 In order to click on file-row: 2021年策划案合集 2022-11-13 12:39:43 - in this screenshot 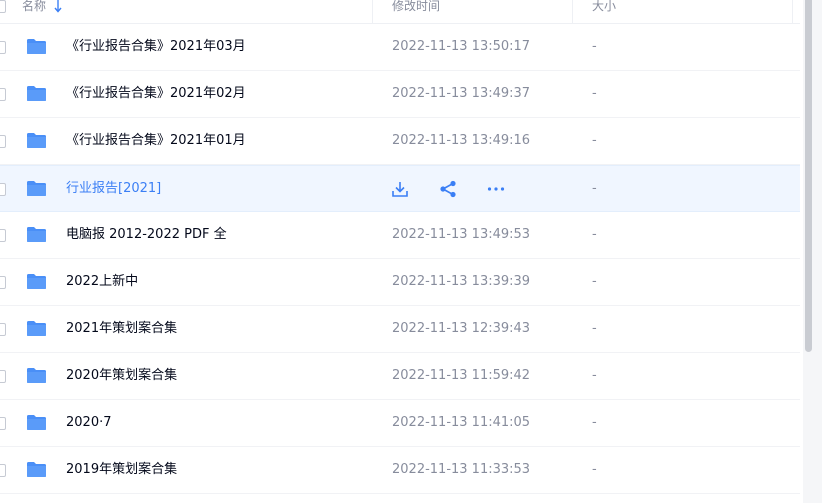, I will do `click(400, 329)`.